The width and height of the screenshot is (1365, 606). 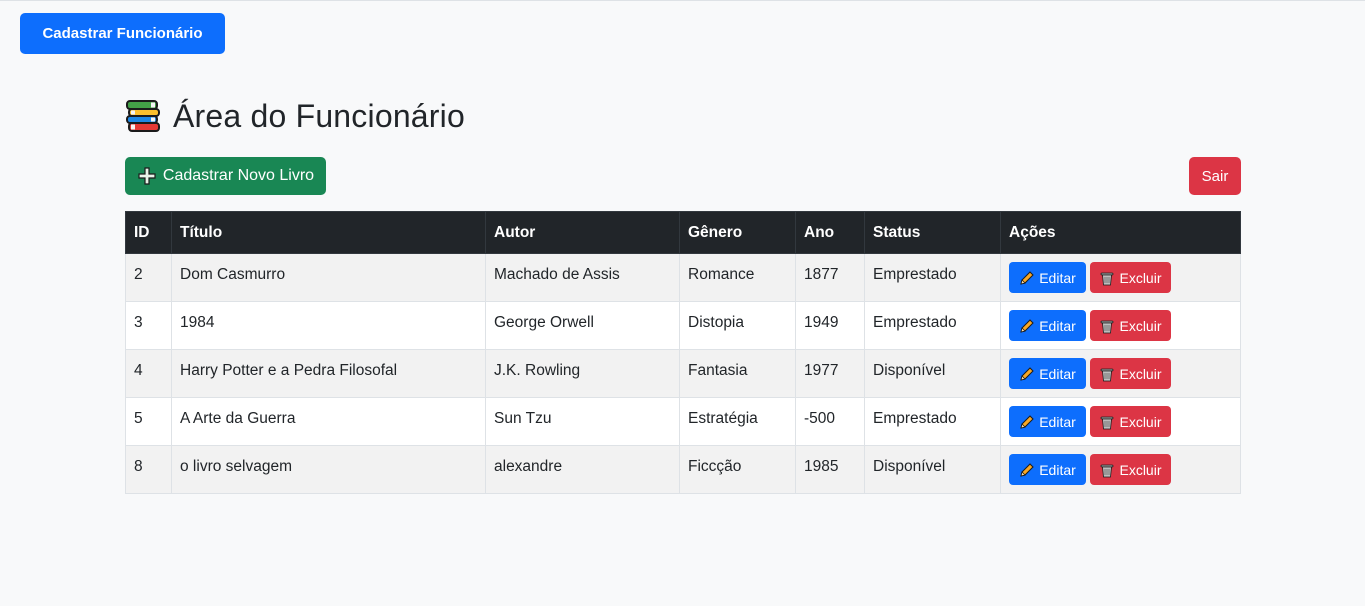 I want to click on add-book-button: Cadastrar Novo Livro, so click(x=225, y=176).